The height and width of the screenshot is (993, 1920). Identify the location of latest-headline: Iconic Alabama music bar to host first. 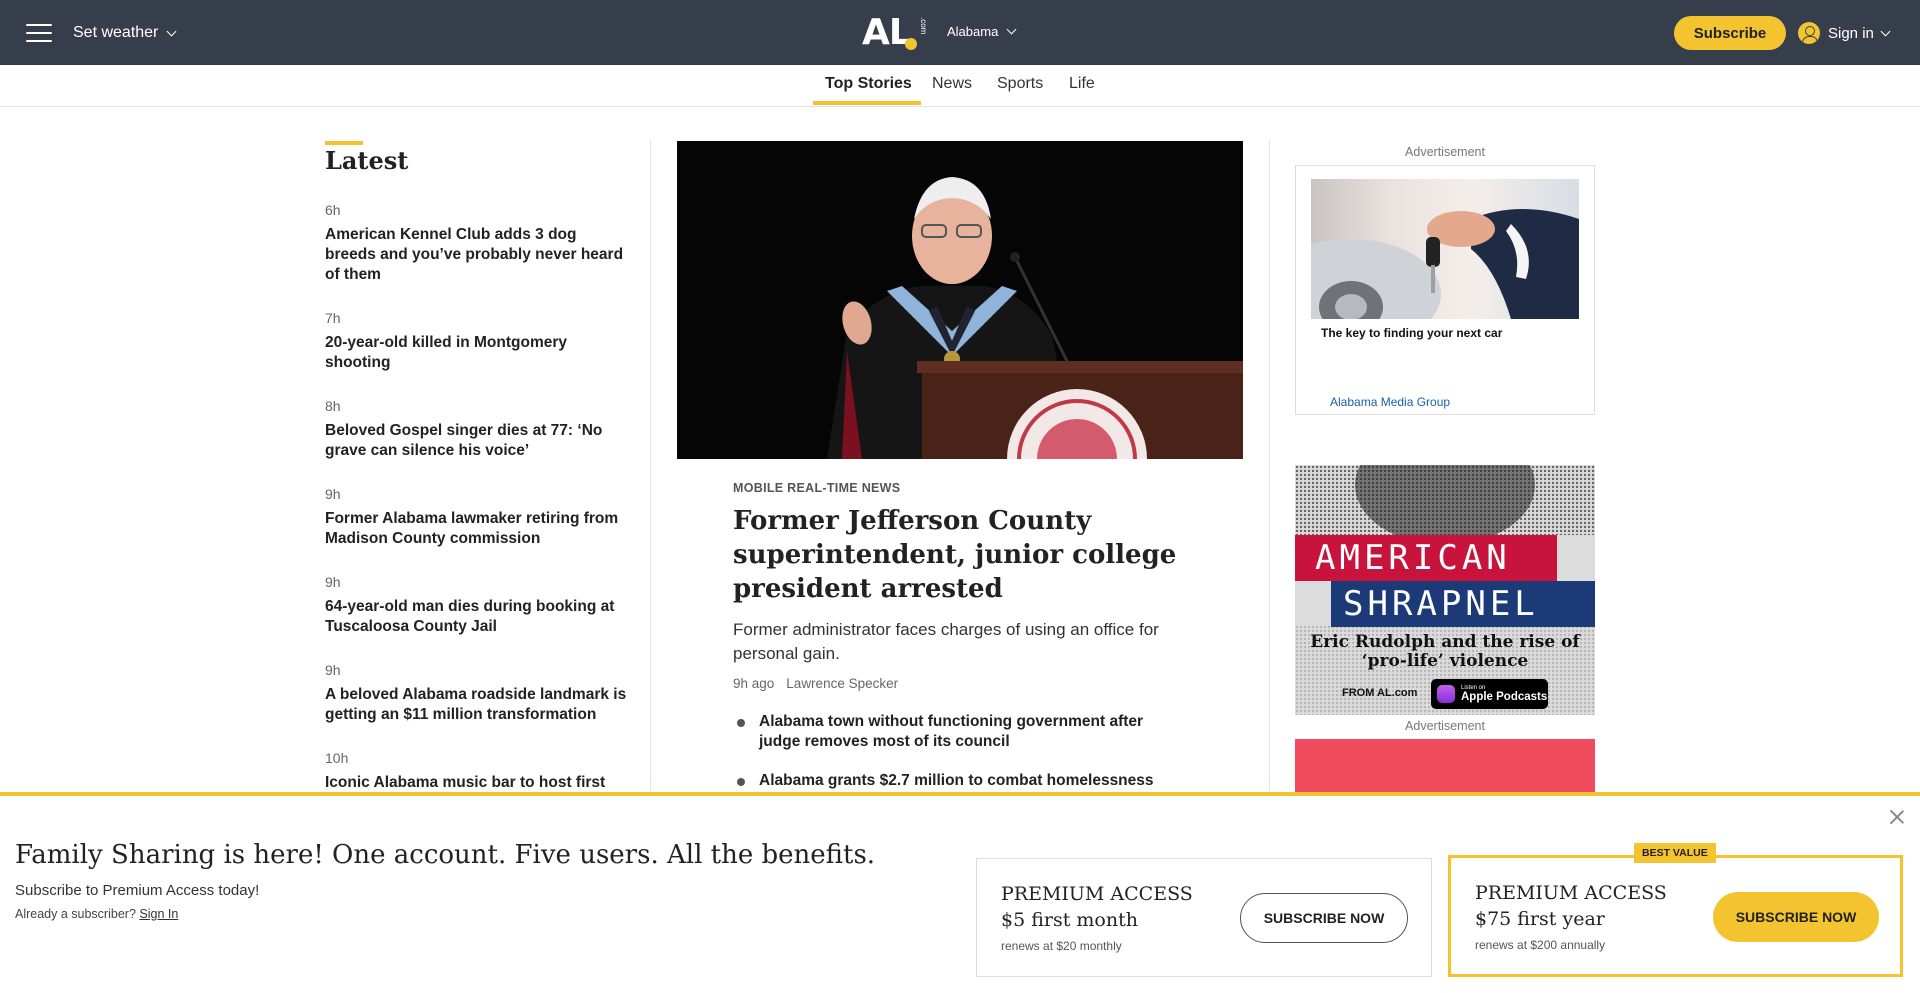
(465, 782).